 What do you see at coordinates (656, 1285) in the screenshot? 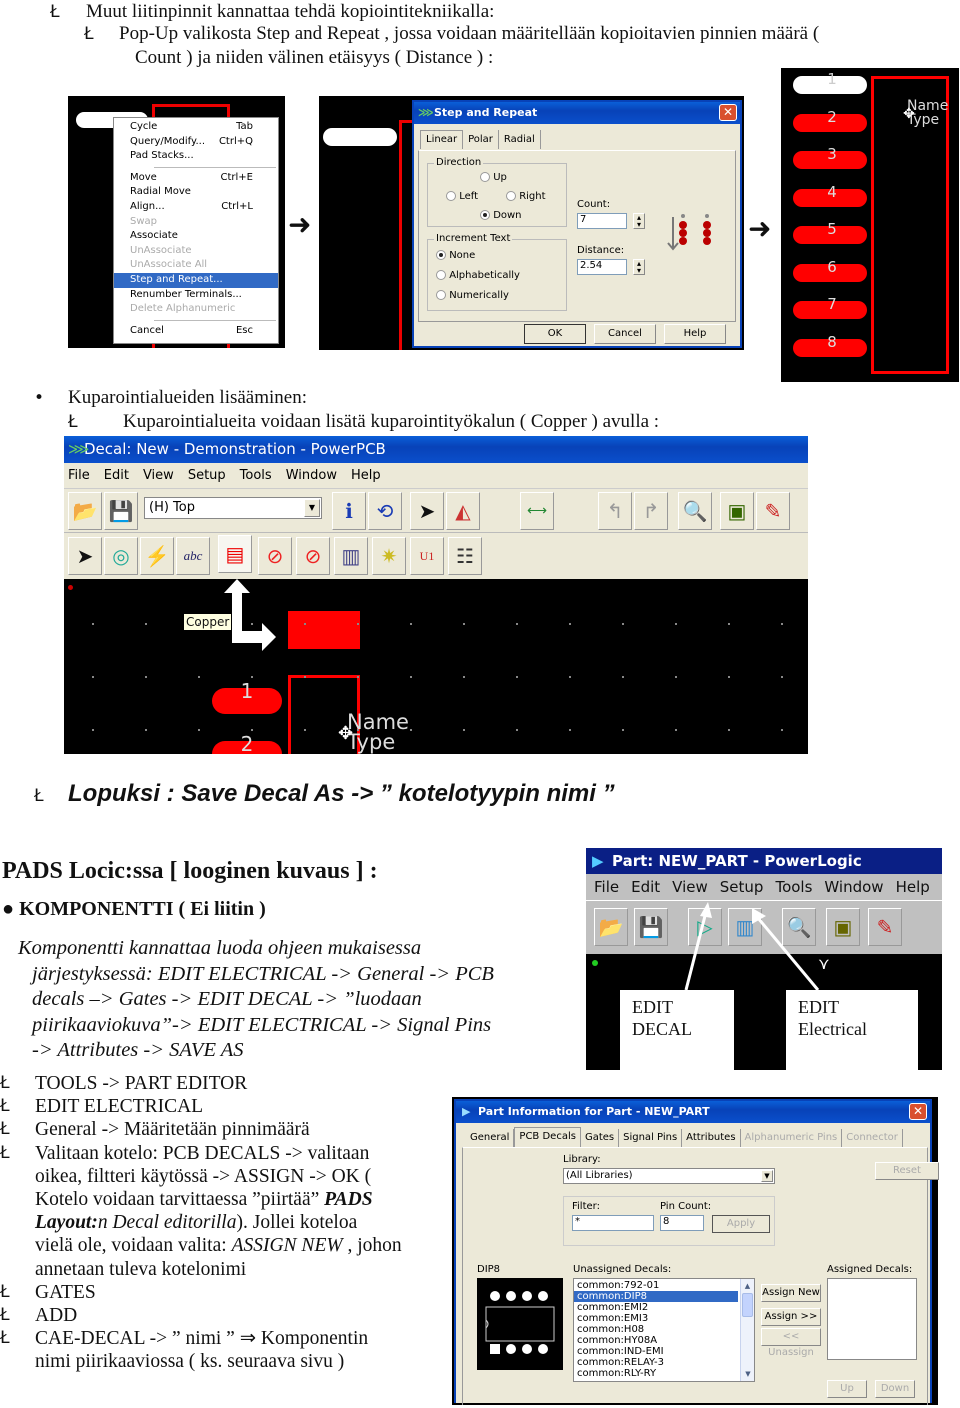
I see `list-item: common:792-01` at bounding box center [656, 1285].